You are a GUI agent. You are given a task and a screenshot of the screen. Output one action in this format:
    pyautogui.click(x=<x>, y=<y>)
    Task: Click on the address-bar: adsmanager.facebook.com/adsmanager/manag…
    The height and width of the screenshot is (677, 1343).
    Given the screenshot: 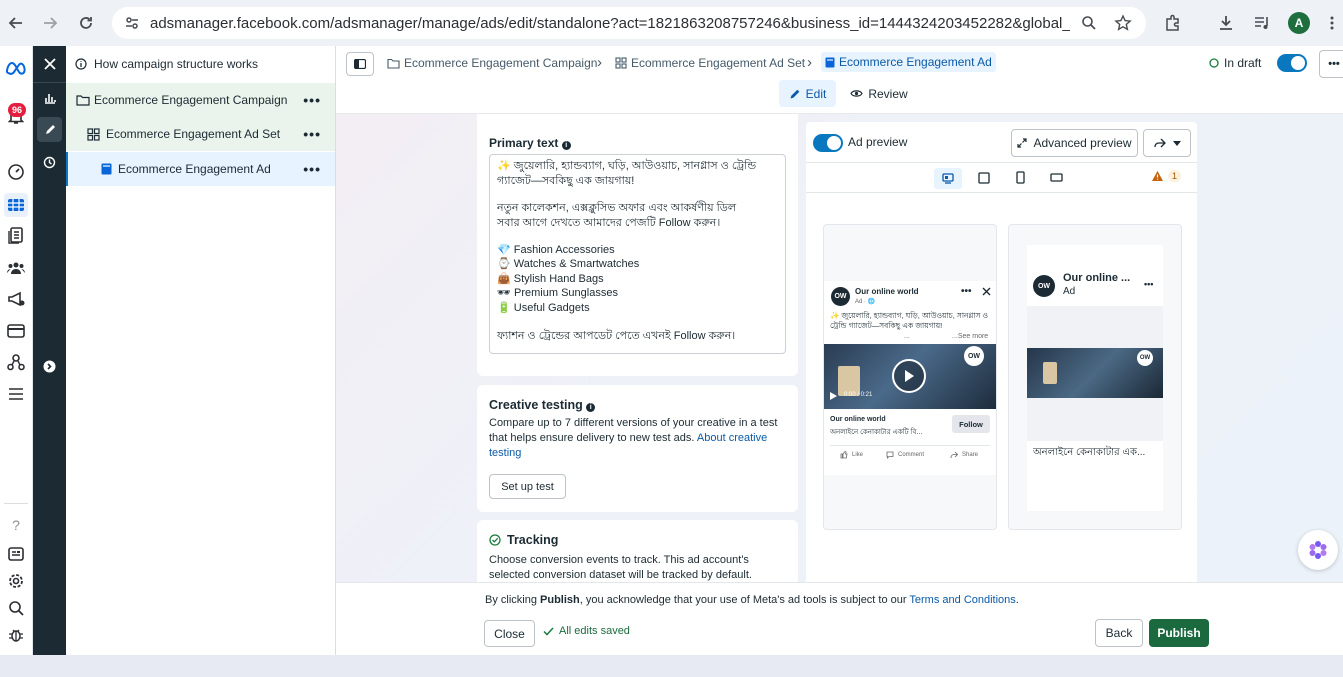 What is the action you would take?
    pyautogui.click(x=629, y=23)
    